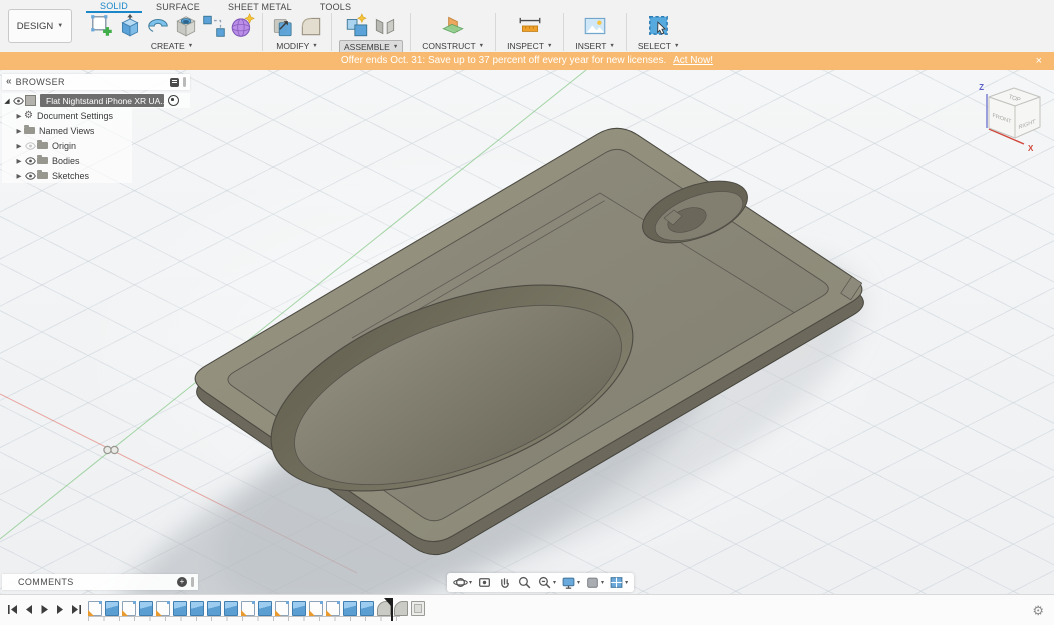 The image size is (1054, 625). What do you see at coordinates (659, 26) in the screenshot?
I see `select-icon` at bounding box center [659, 26].